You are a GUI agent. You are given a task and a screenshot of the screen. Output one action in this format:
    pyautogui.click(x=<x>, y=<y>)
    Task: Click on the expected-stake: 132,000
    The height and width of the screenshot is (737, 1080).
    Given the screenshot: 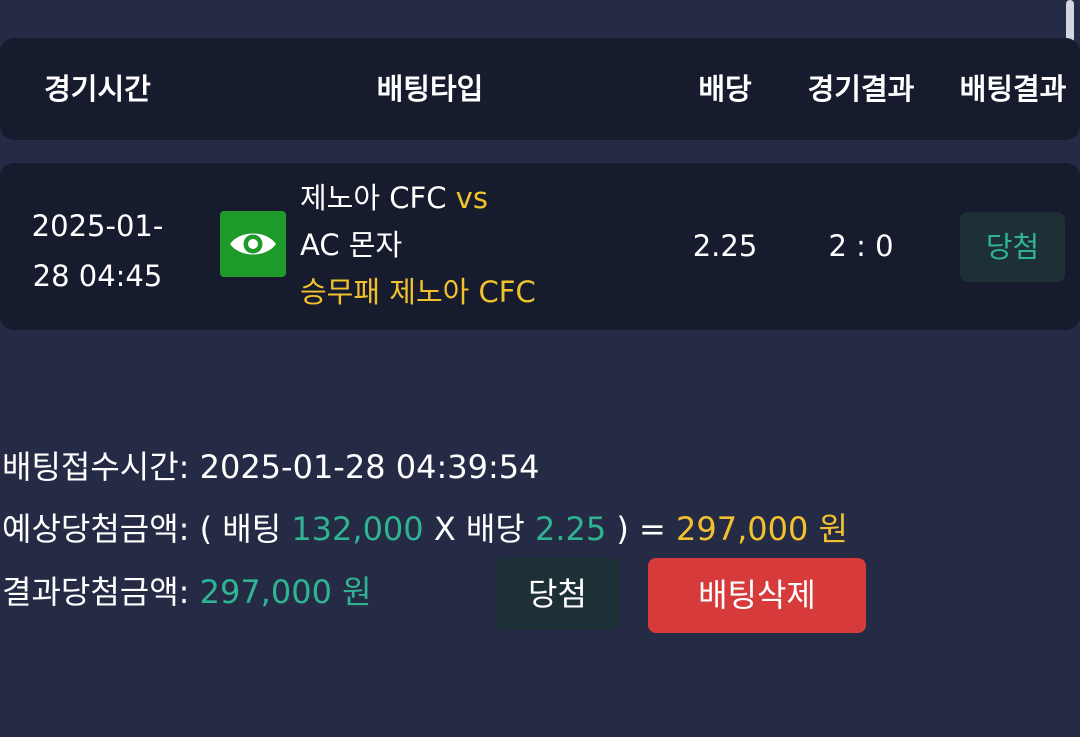 What is the action you would take?
    pyautogui.click(x=357, y=529)
    